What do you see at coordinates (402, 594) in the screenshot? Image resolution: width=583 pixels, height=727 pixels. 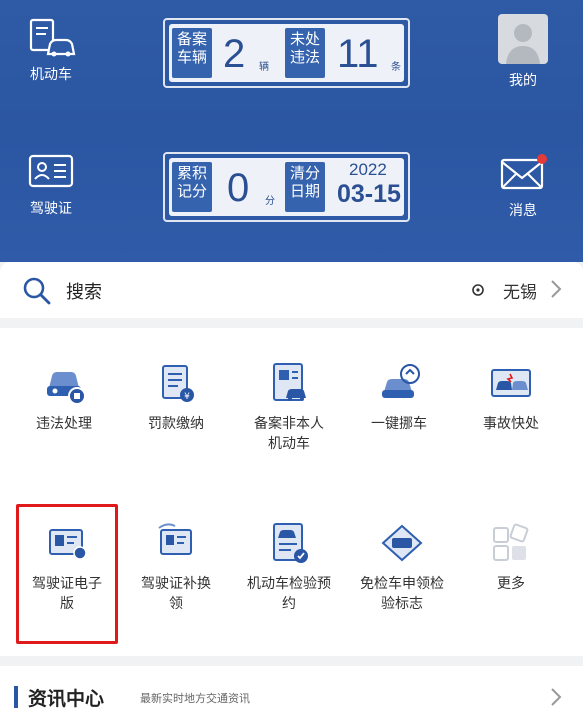 I see `service-label: 免检车申领检验标志` at bounding box center [402, 594].